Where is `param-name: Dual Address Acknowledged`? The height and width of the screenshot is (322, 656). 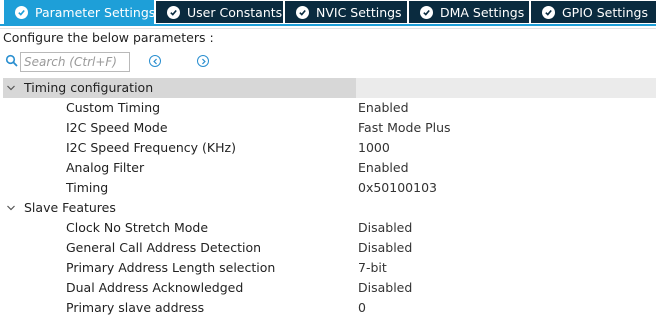 param-name: Dual Address Acknowledged is located at coordinates (155, 287).